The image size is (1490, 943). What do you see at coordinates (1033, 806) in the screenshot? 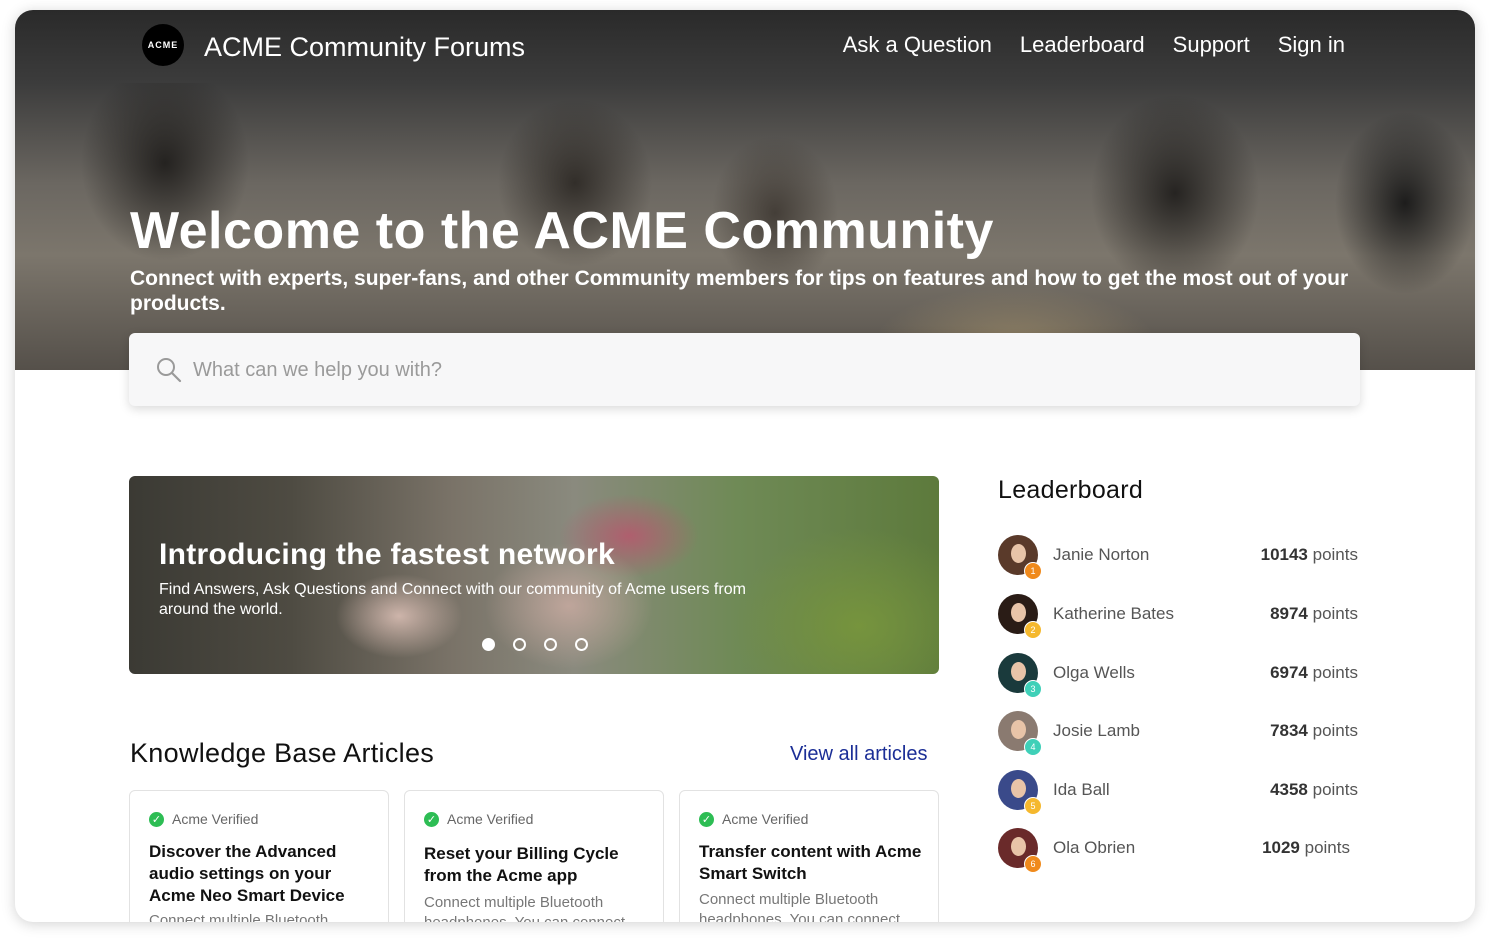
I see `rank-badge: 5` at bounding box center [1033, 806].